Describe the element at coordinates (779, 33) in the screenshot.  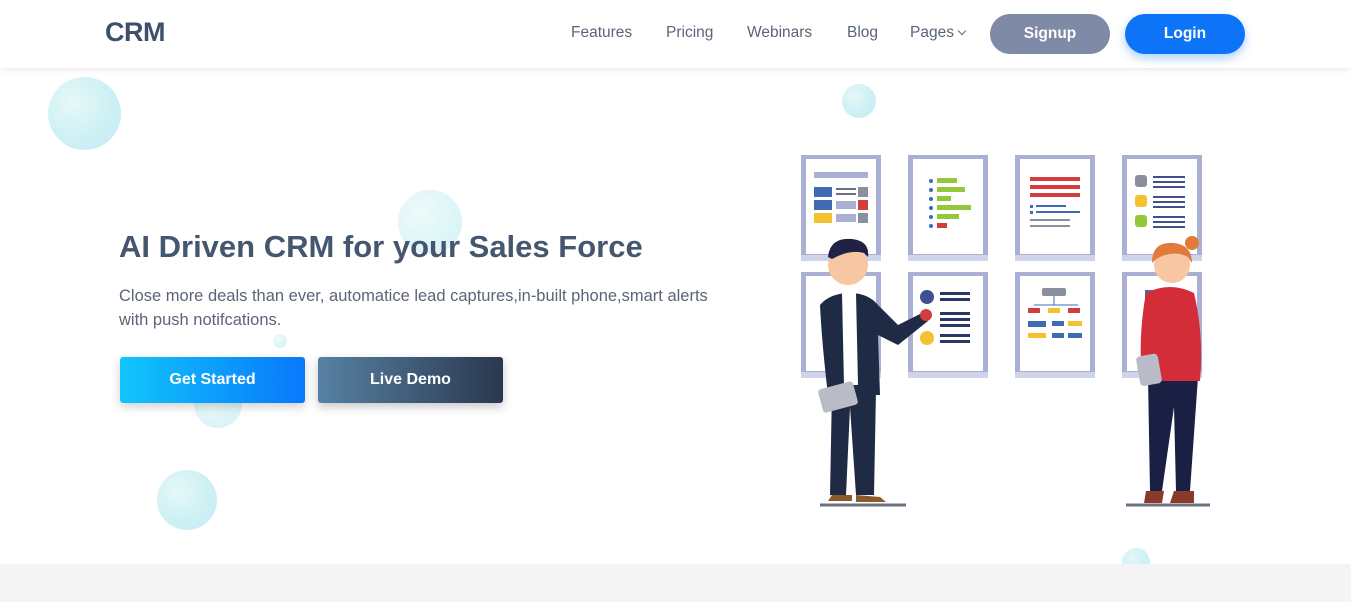
I see `nav-webinars: Webinars` at that location.